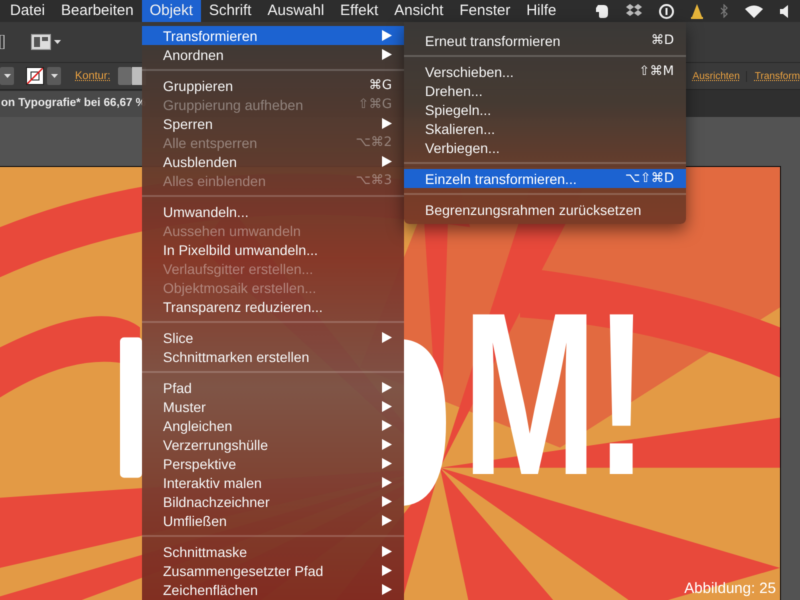  What do you see at coordinates (125, 76) in the screenshot?
I see `stepper-control` at bounding box center [125, 76].